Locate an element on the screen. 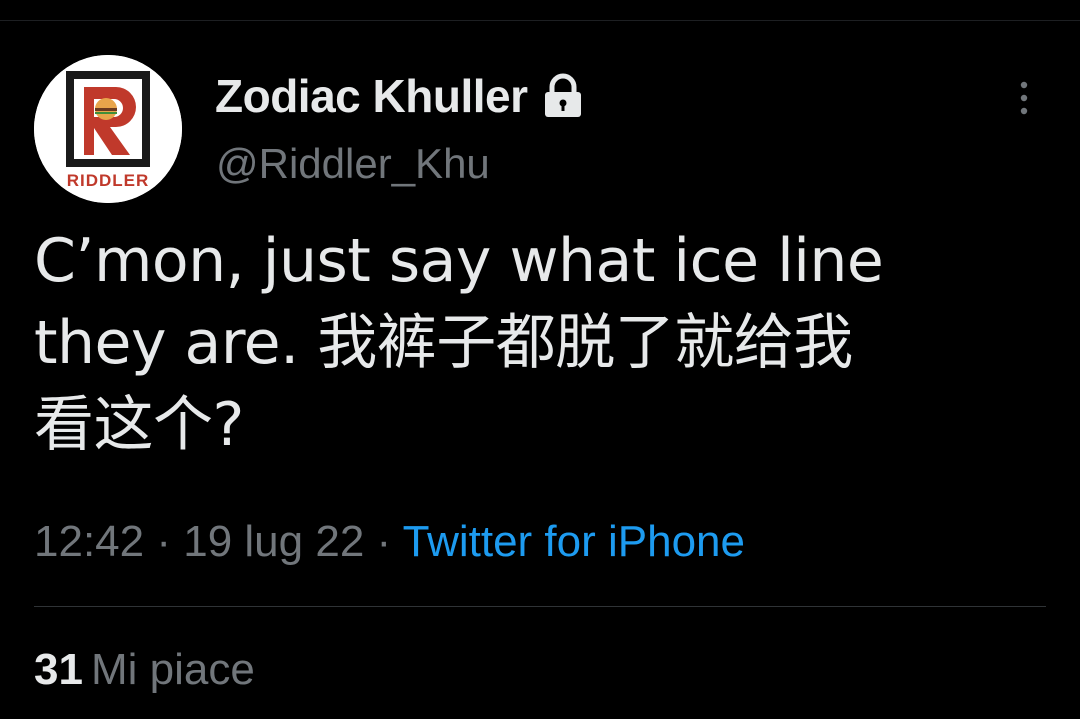  likes-stat: 31 Mi piace is located at coordinates (144, 670).